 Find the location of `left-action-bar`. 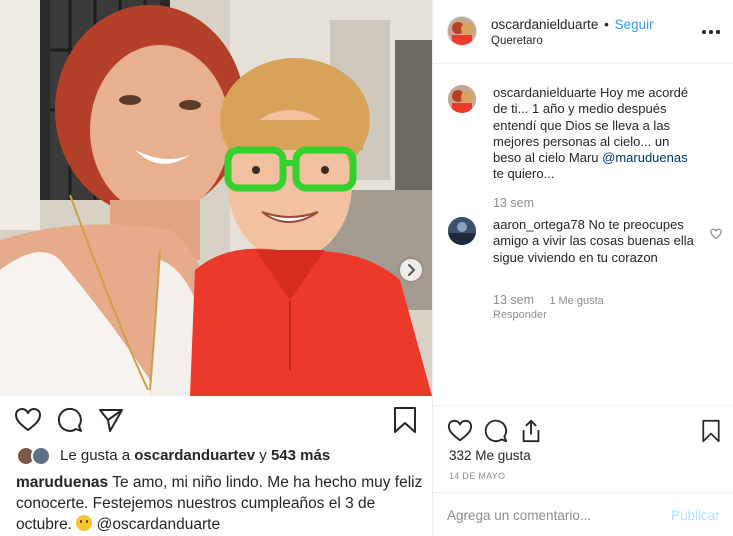

left-action-bar is located at coordinates (216, 419).